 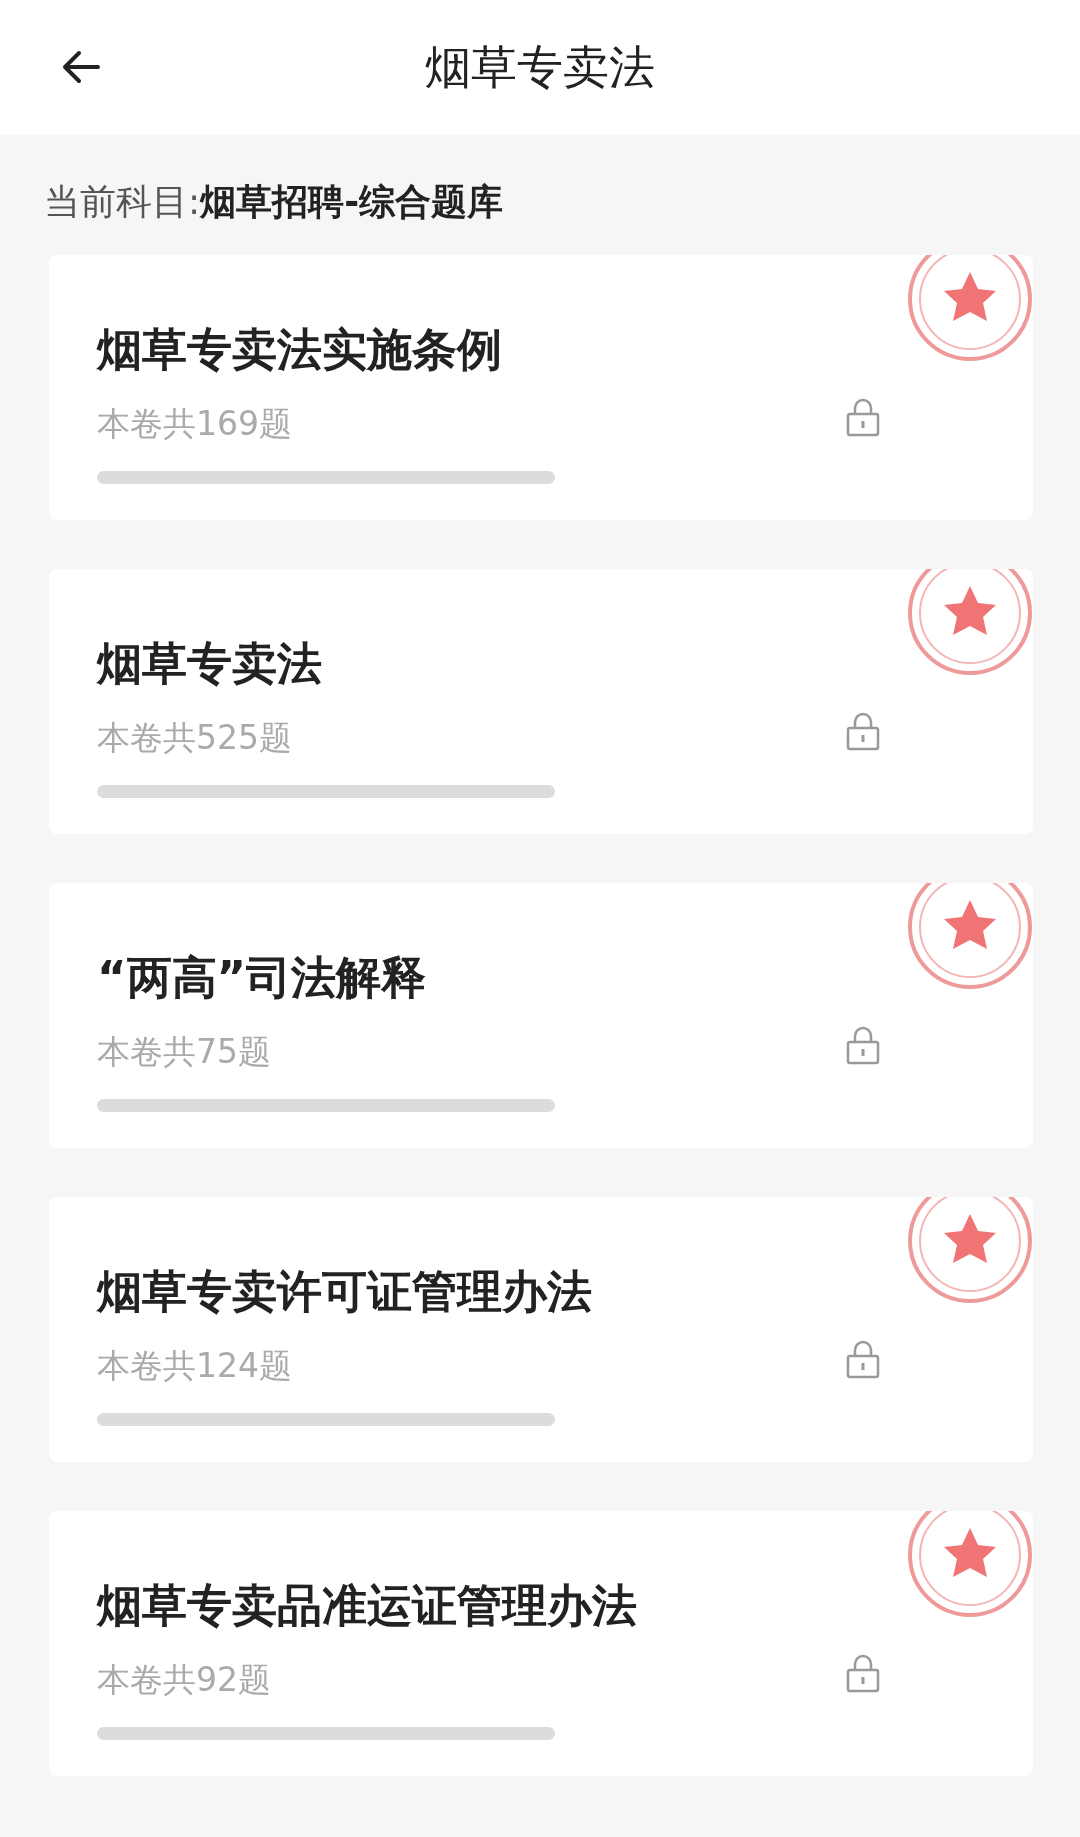 I want to click on paper-title: 烟草专卖法, so click(x=210, y=664).